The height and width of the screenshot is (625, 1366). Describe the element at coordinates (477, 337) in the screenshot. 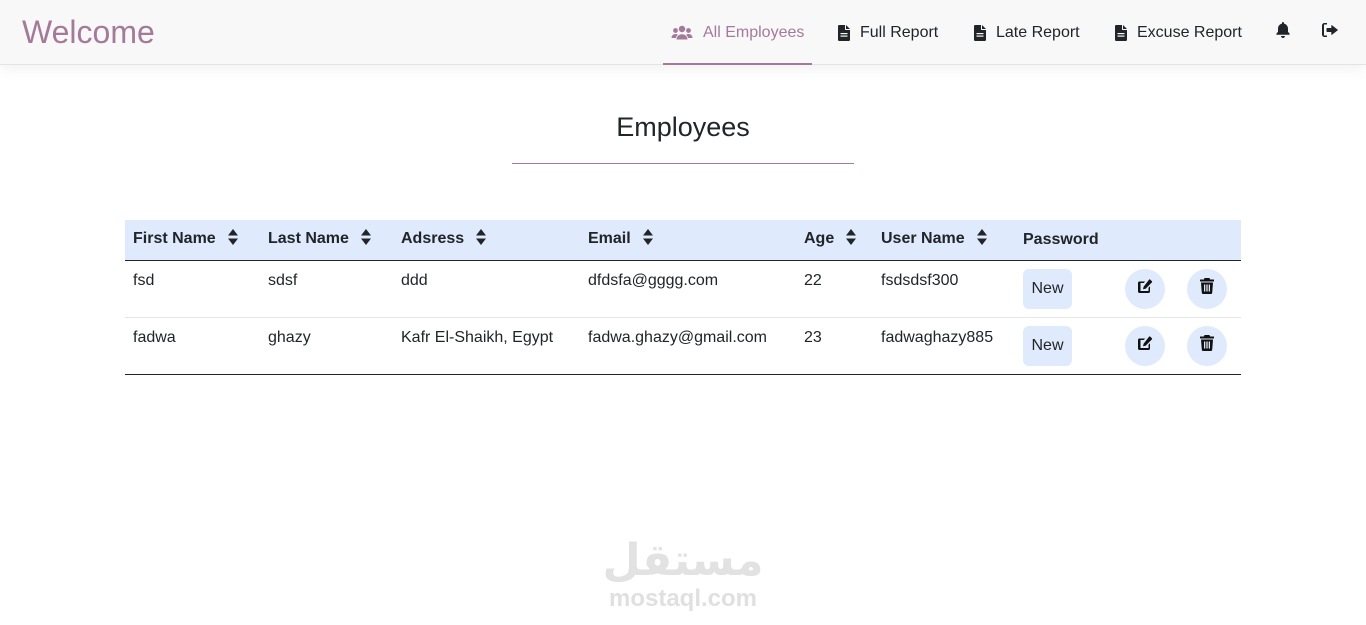

I see `cell-address: Kafr El-Shaikh, Egypt` at that location.